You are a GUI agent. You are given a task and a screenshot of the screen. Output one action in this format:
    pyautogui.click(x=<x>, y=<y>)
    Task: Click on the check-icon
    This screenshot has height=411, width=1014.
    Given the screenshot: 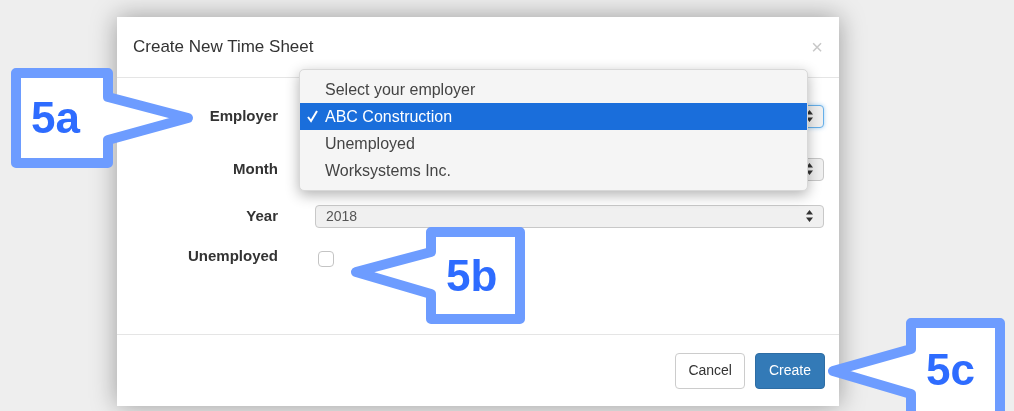 What is the action you would take?
    pyautogui.click(x=312, y=116)
    